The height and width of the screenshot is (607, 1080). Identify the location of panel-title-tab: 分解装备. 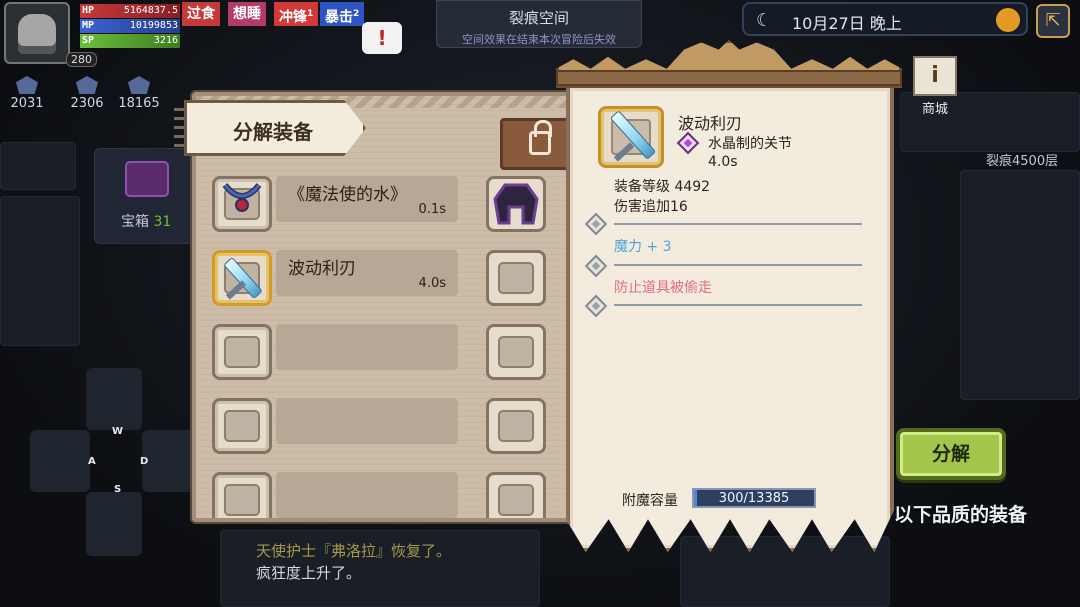
(275, 128).